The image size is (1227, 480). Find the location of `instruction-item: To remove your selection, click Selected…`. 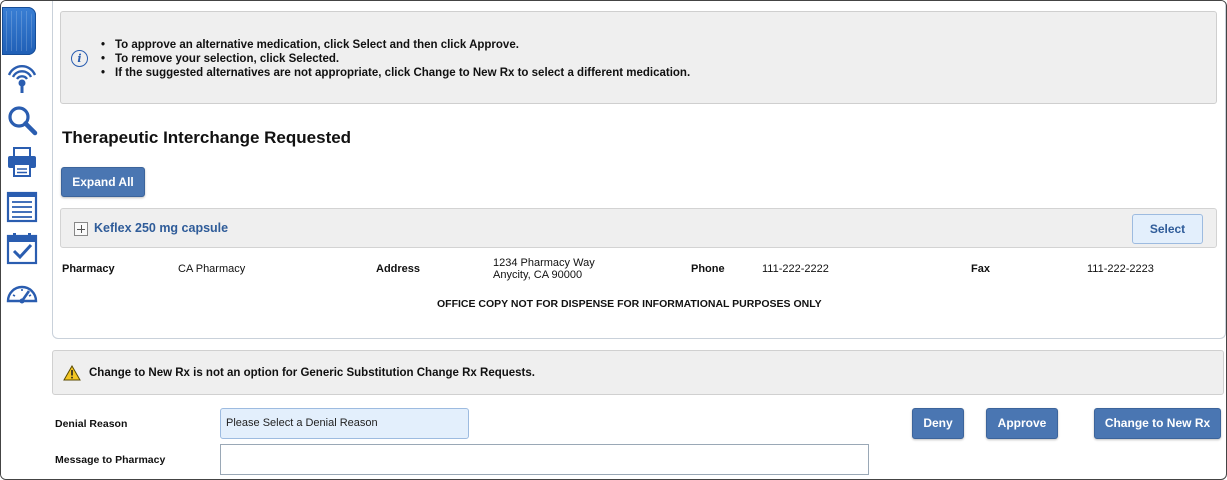

instruction-item: To remove your selection, click Selected… is located at coordinates (395, 59).